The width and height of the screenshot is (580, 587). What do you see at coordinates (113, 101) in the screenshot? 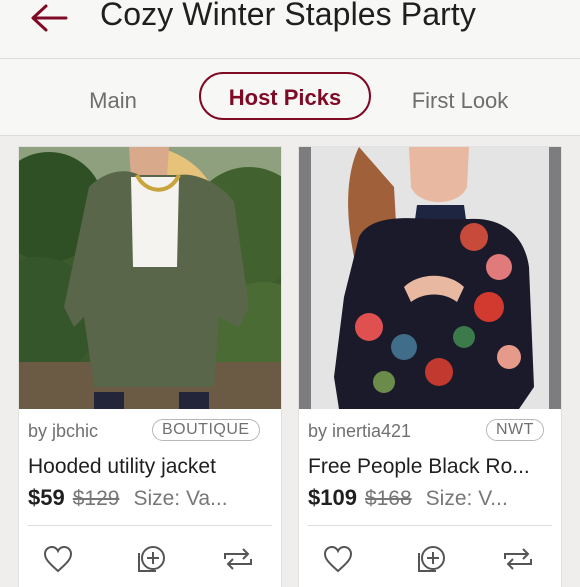
I see `tab-main: Main` at bounding box center [113, 101].